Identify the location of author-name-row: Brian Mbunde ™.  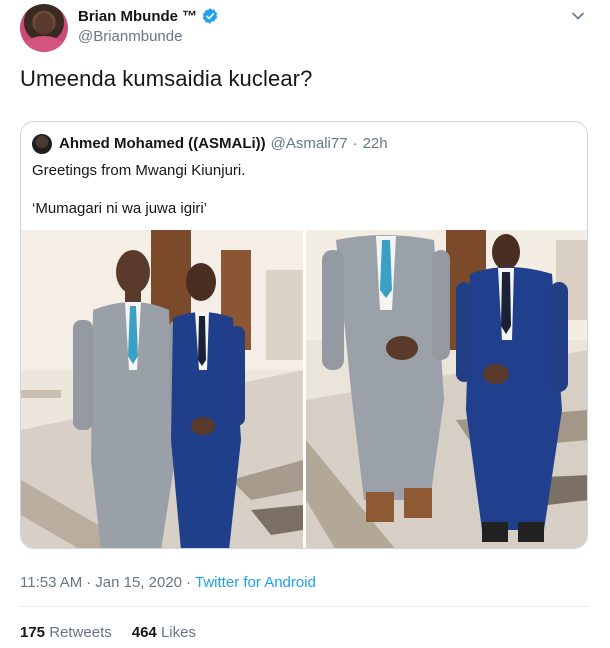
(148, 16).